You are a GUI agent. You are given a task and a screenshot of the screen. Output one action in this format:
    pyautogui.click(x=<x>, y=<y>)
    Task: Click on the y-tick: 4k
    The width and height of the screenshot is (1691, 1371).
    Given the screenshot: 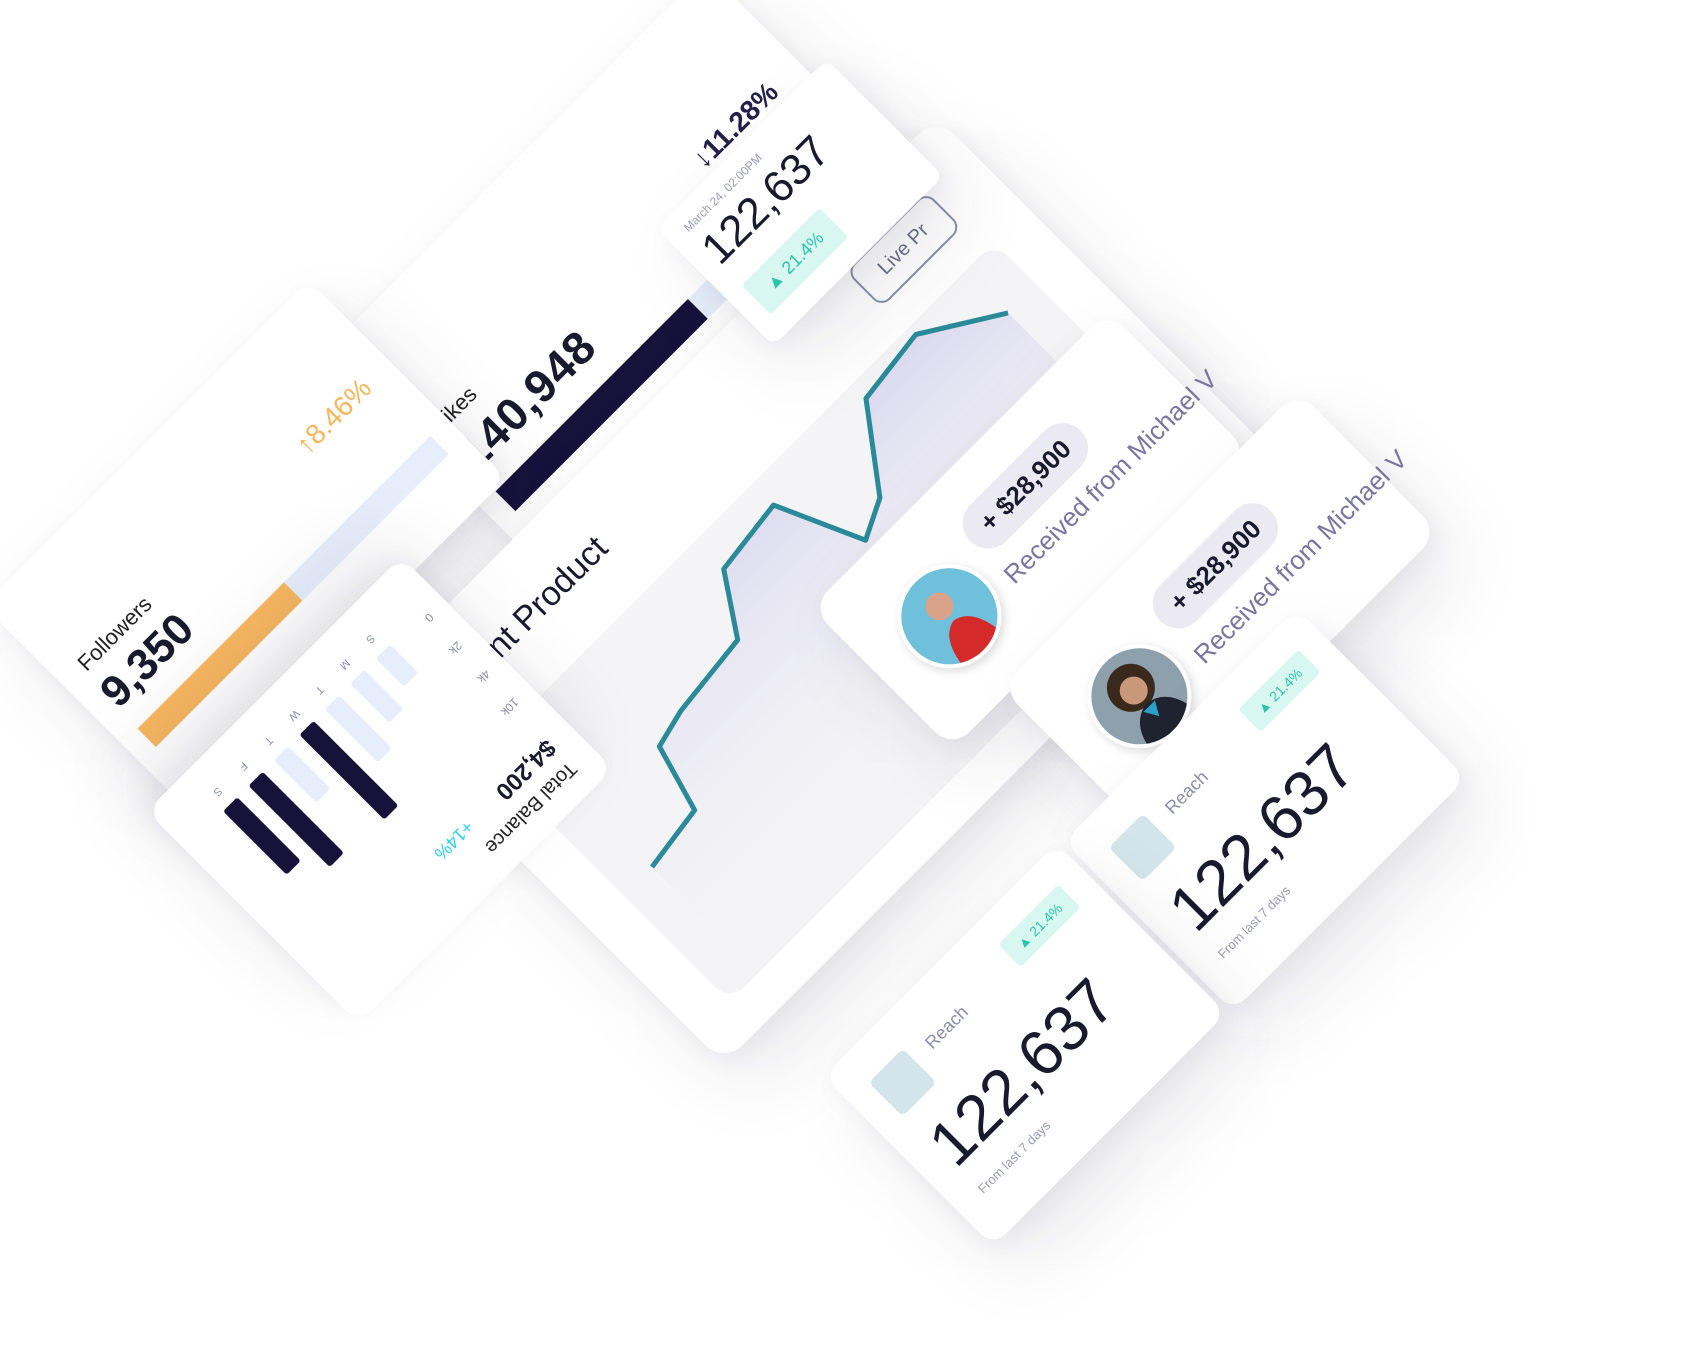 What is the action you would take?
    pyautogui.click(x=484, y=676)
    